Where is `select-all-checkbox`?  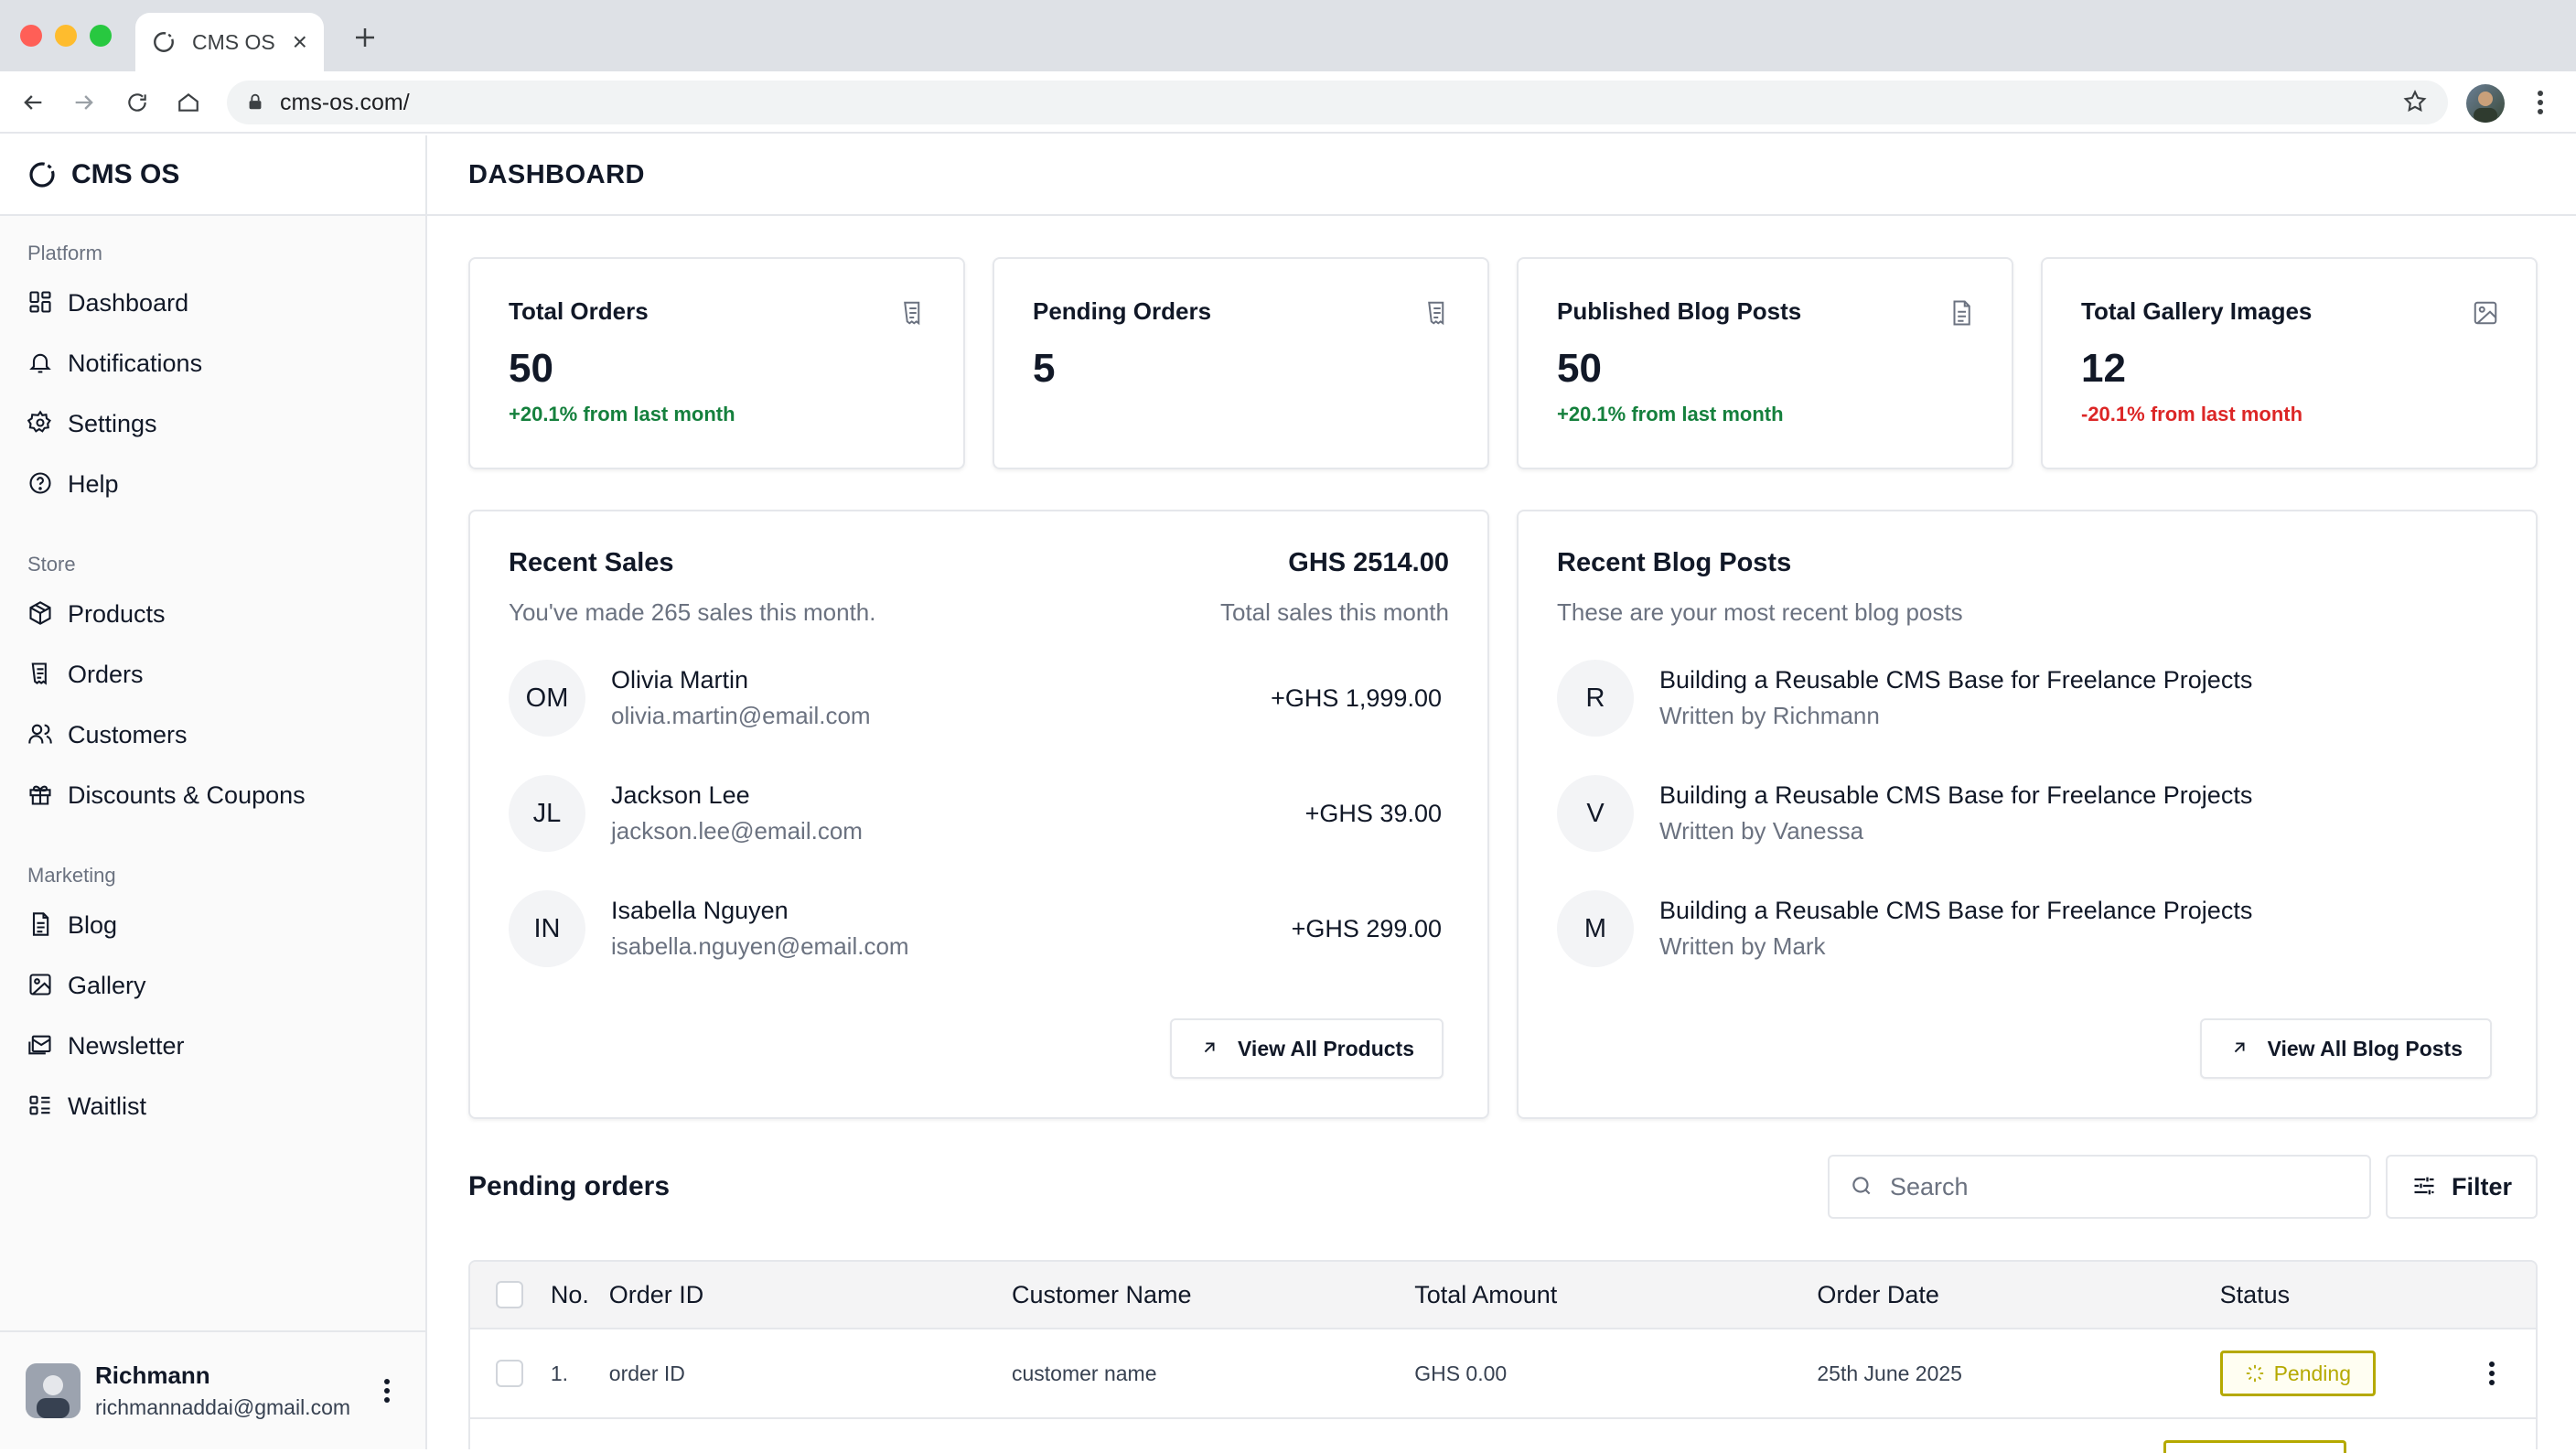
select-all-checkbox is located at coordinates (509, 1294).